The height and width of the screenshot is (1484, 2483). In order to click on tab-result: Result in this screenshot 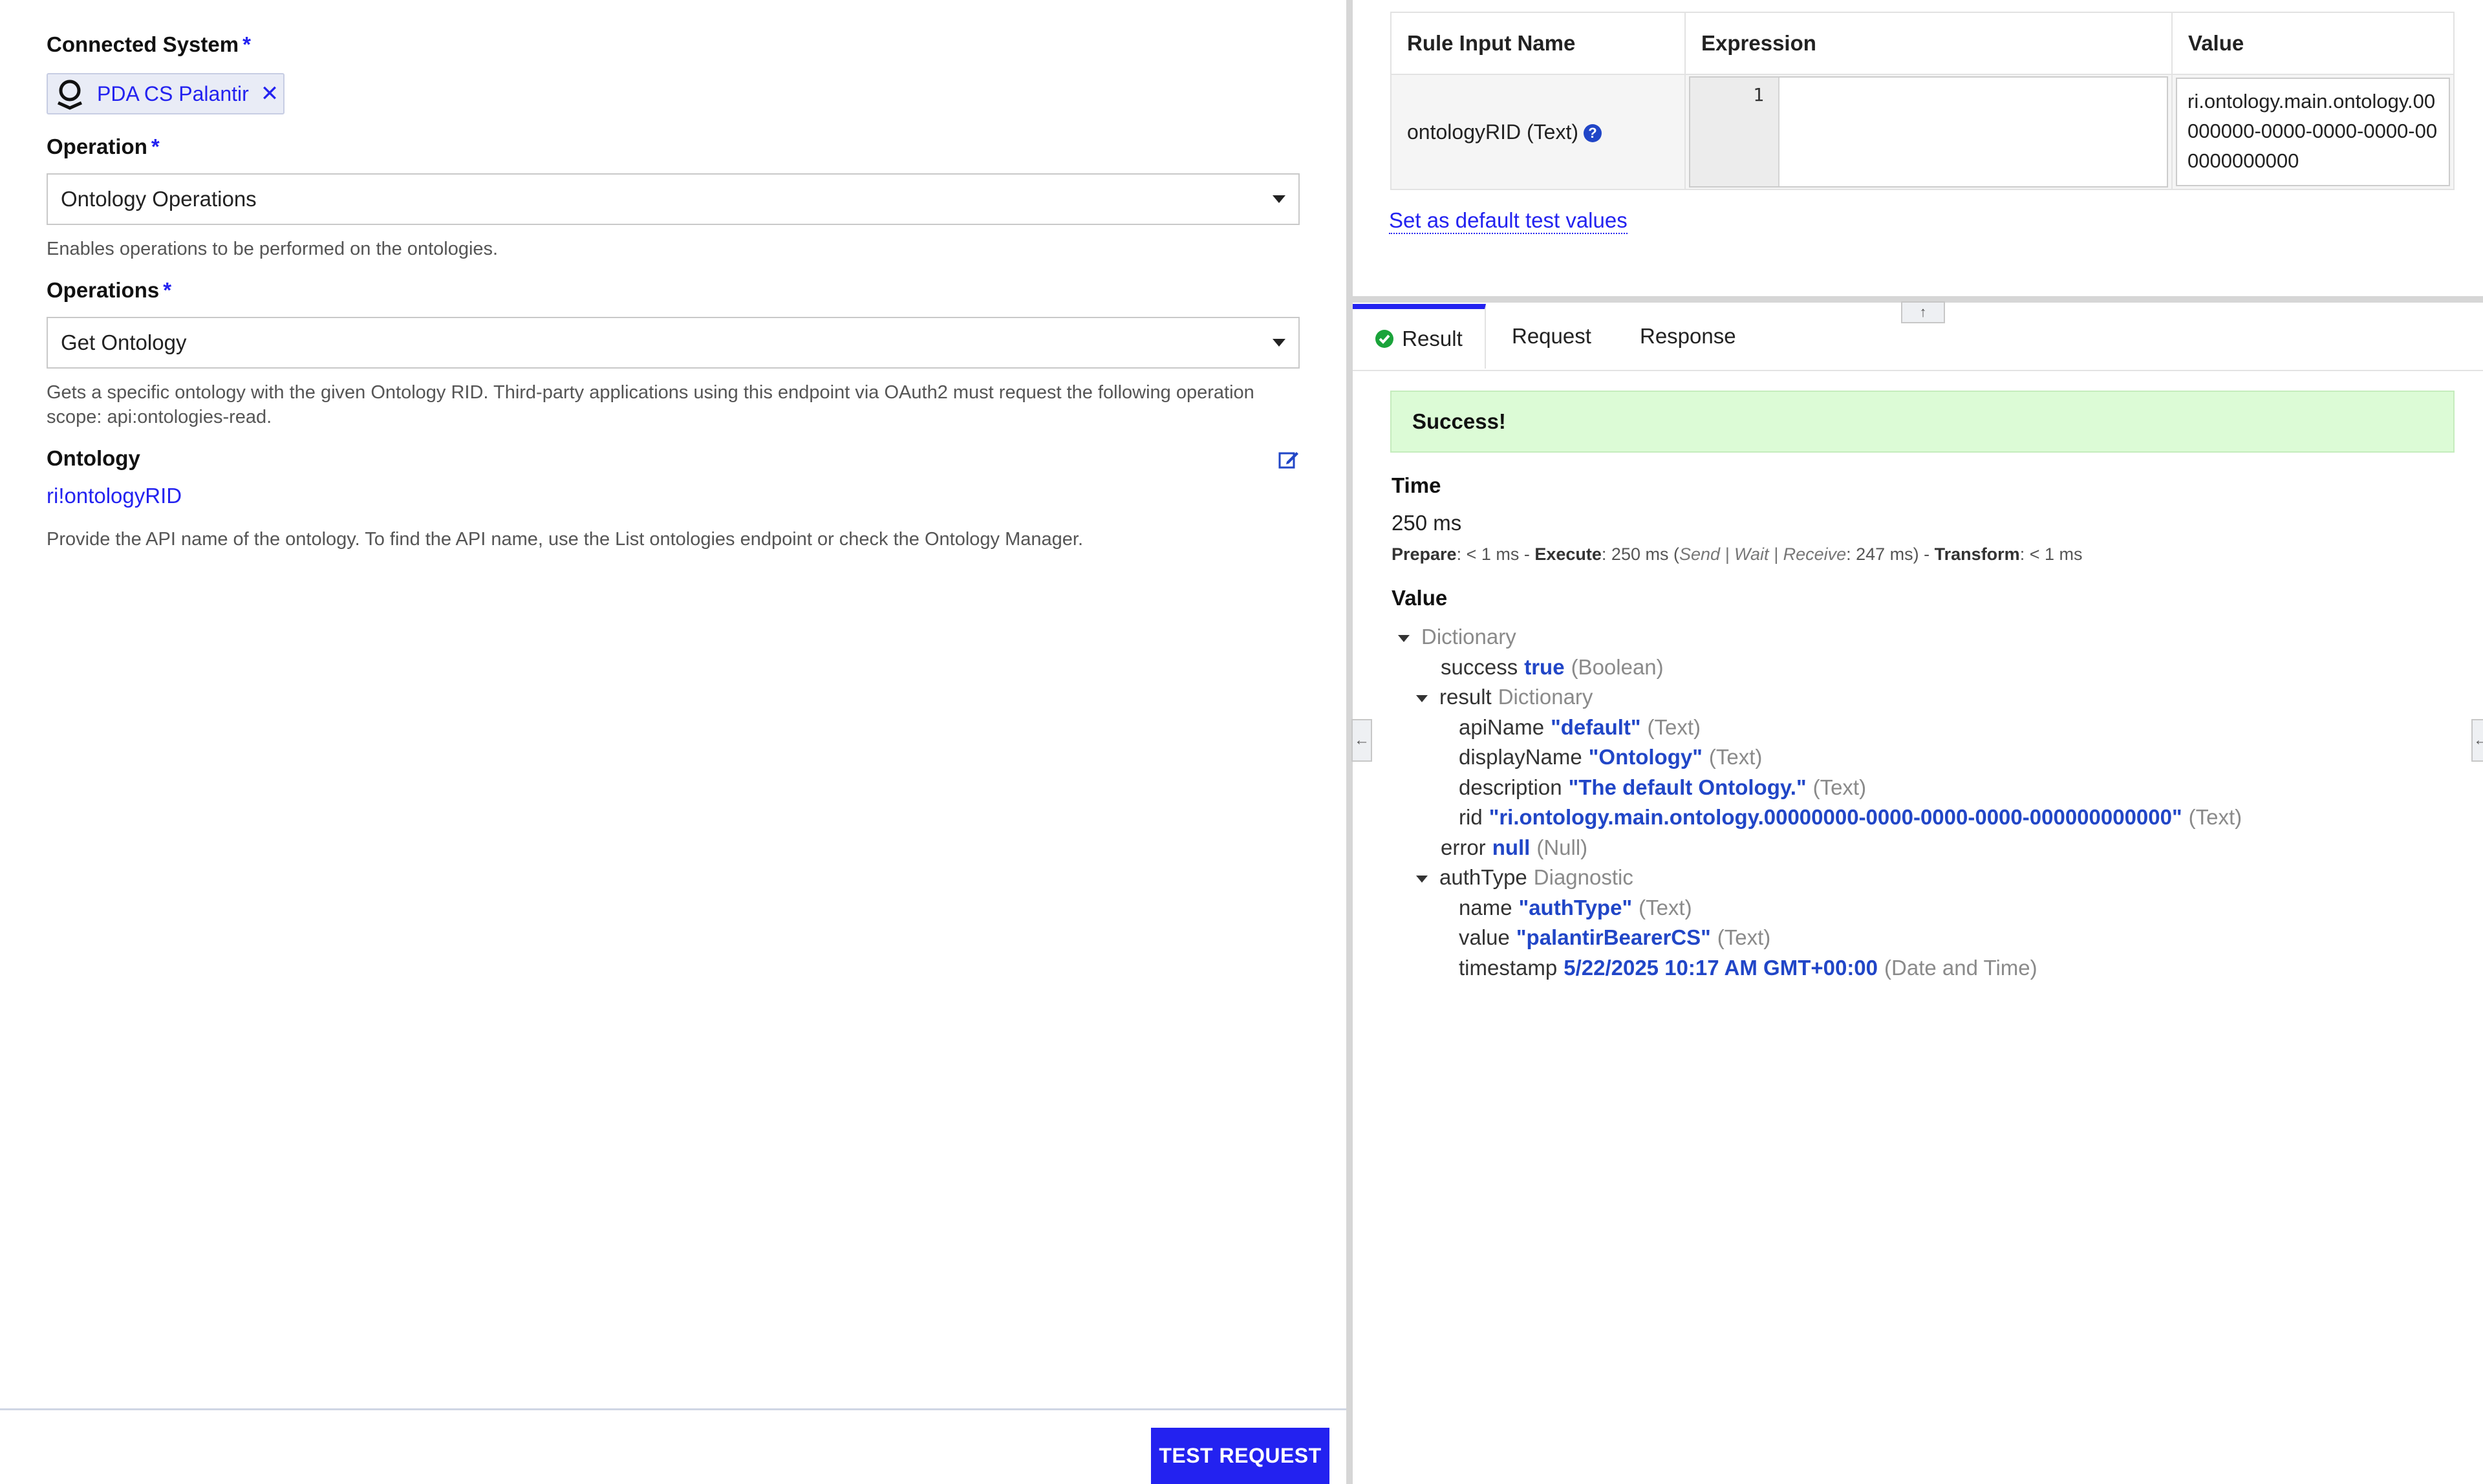, I will do `click(1419, 336)`.